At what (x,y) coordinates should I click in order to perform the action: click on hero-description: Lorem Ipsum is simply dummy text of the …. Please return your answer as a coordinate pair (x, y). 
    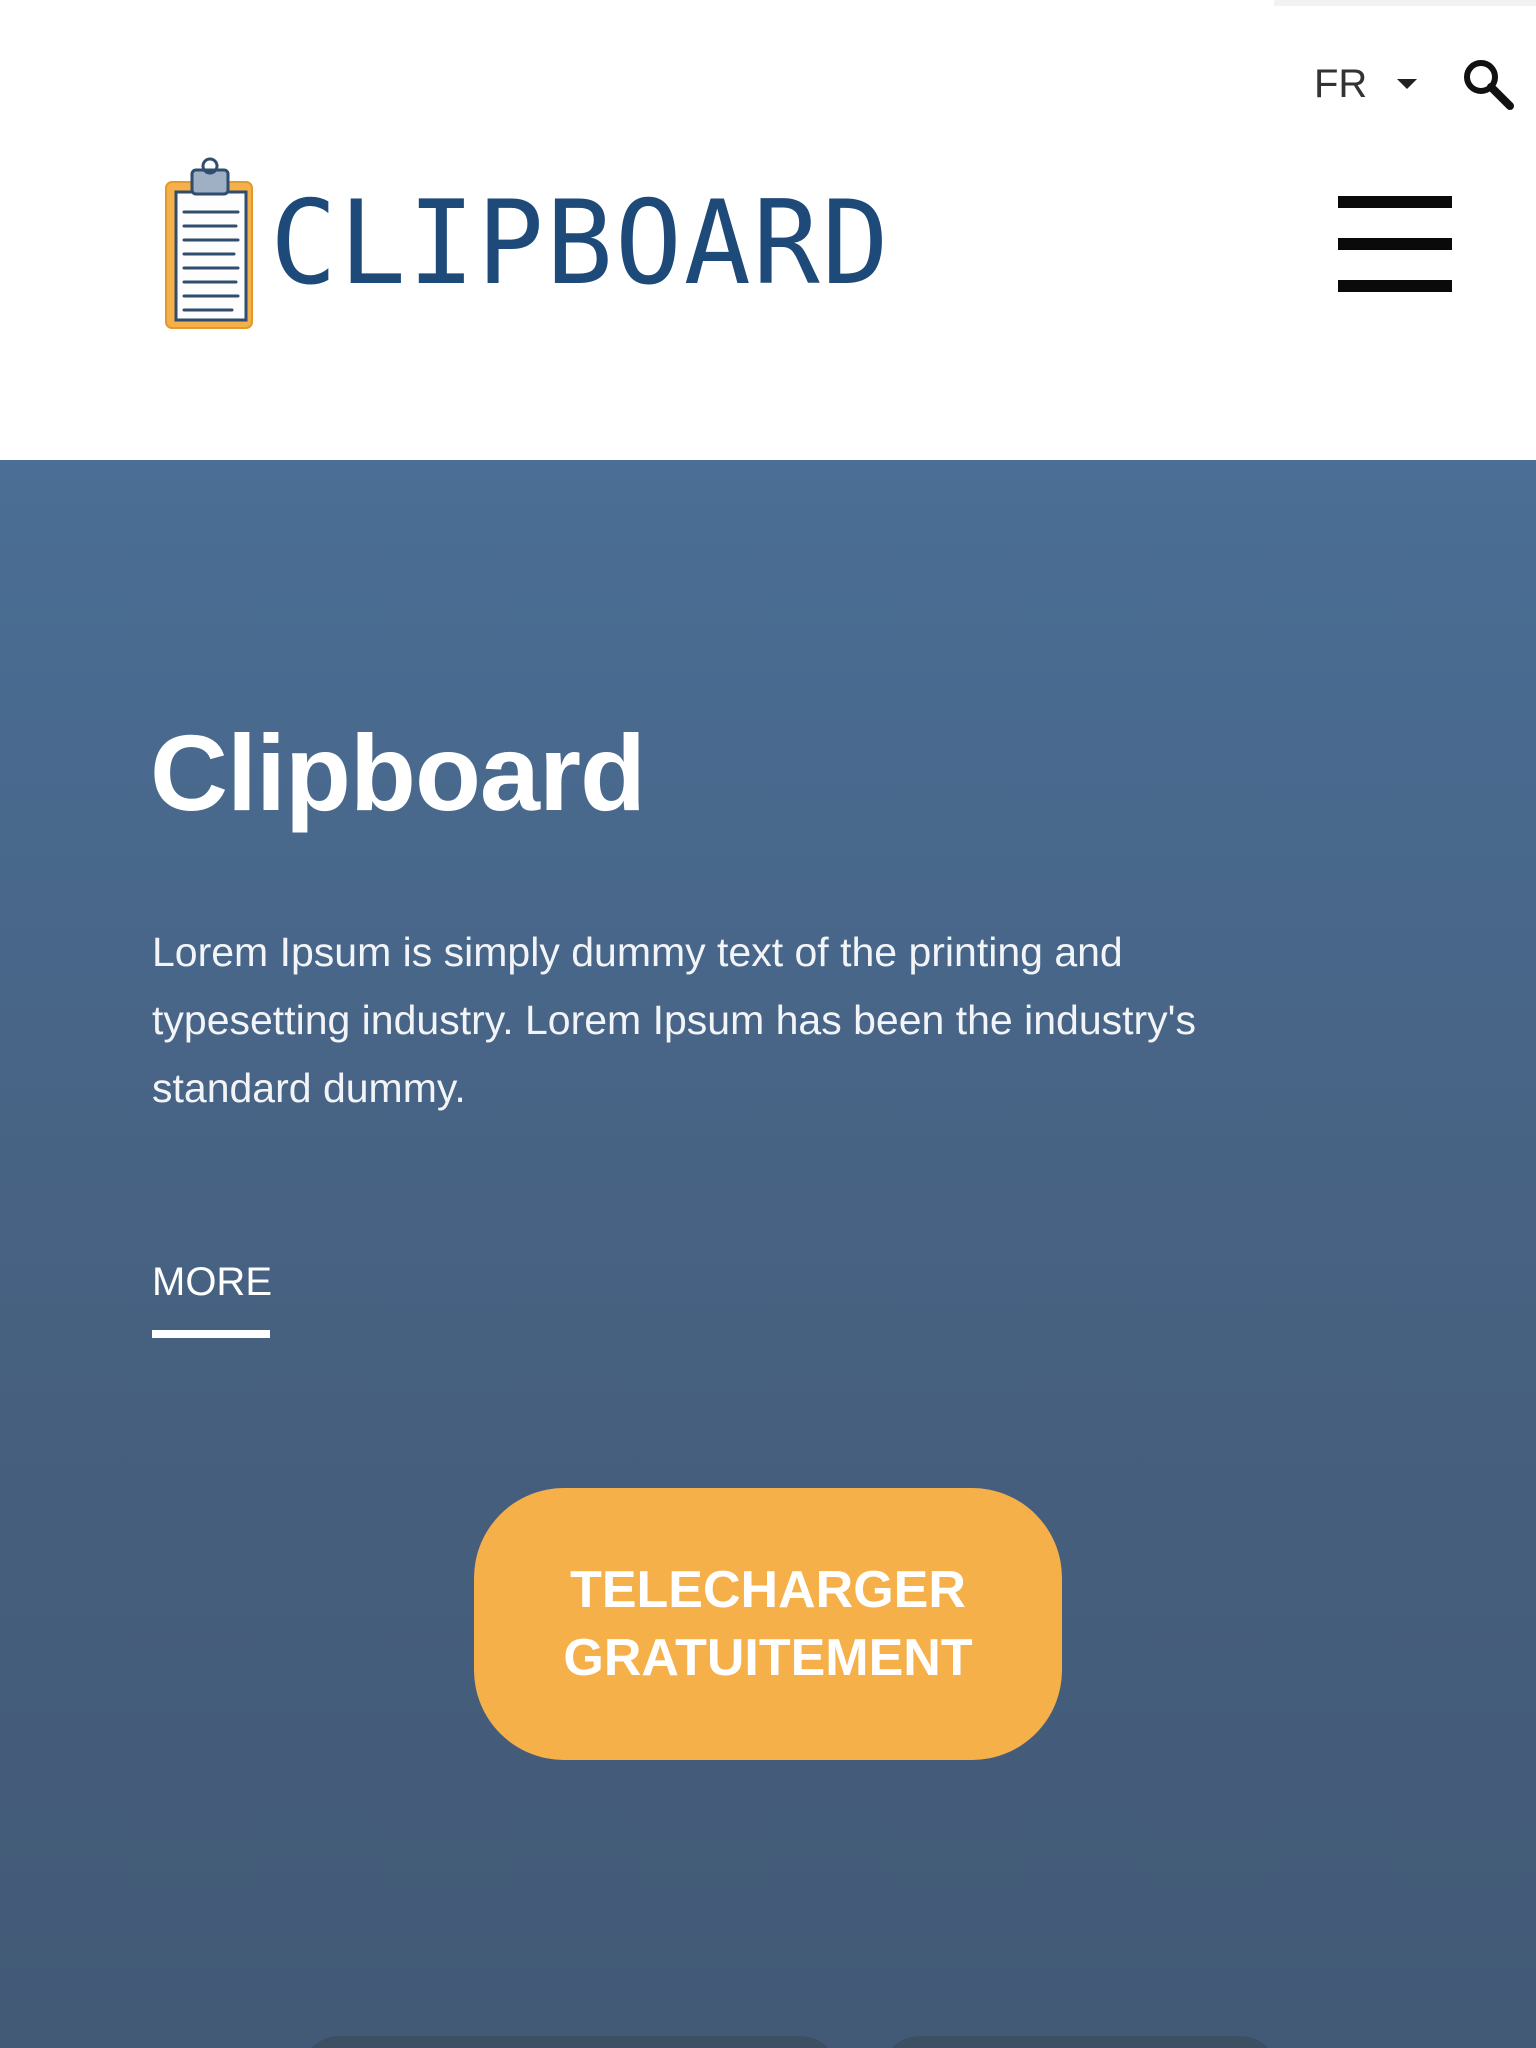
    Looking at the image, I should click on (674, 1020).